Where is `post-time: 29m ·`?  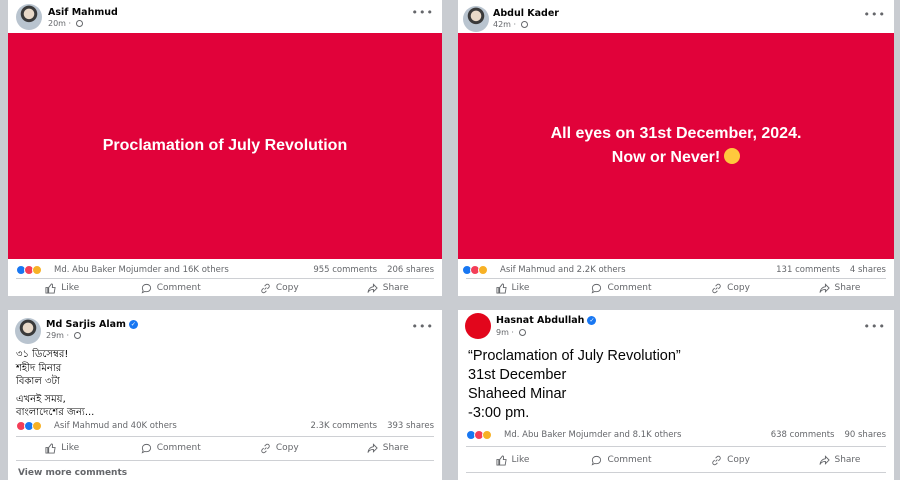
post-time: 29m · is located at coordinates (63, 335).